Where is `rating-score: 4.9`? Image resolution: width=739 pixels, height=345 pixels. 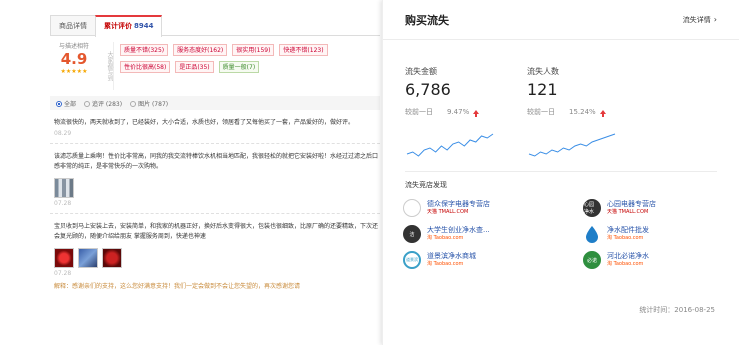
rating-score: 4.9 is located at coordinates (74, 59).